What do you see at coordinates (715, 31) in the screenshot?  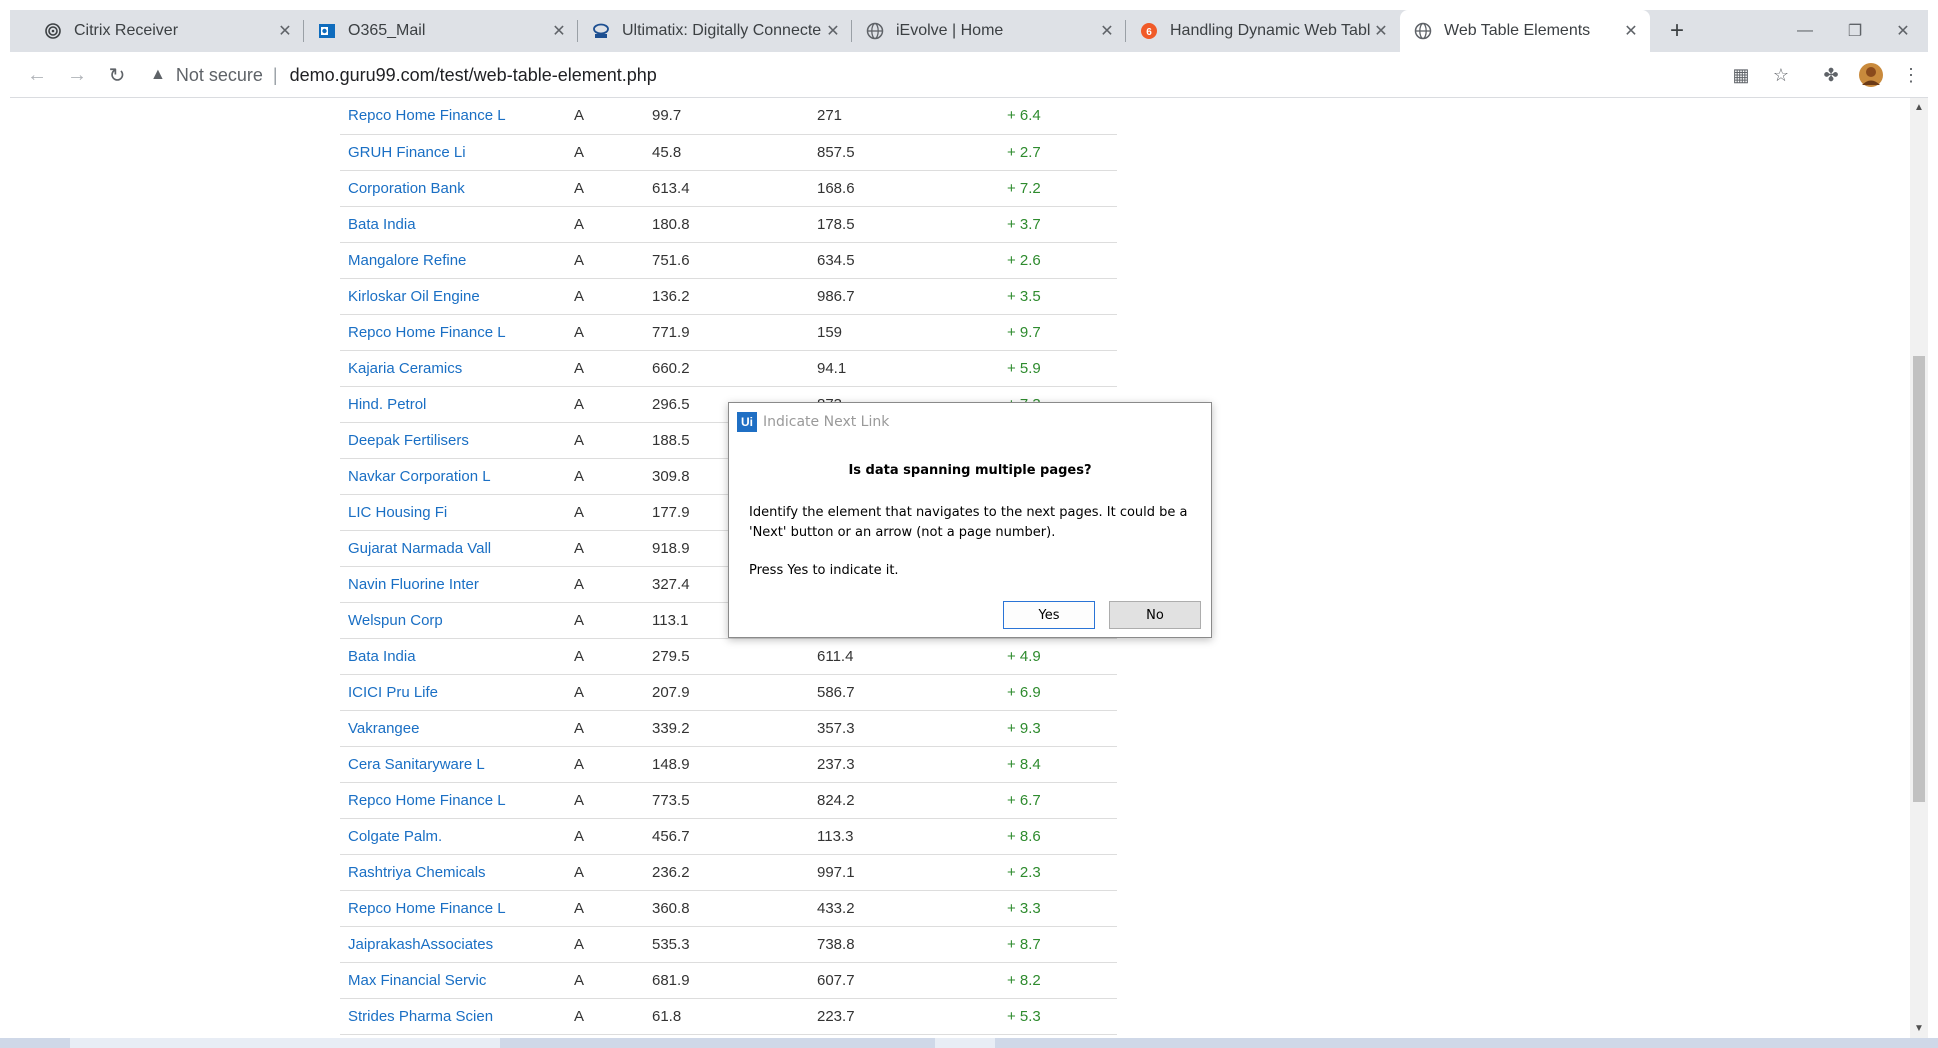 I see `tab-ultimatix: Ultimatix: Digitally Connecte ✕` at bounding box center [715, 31].